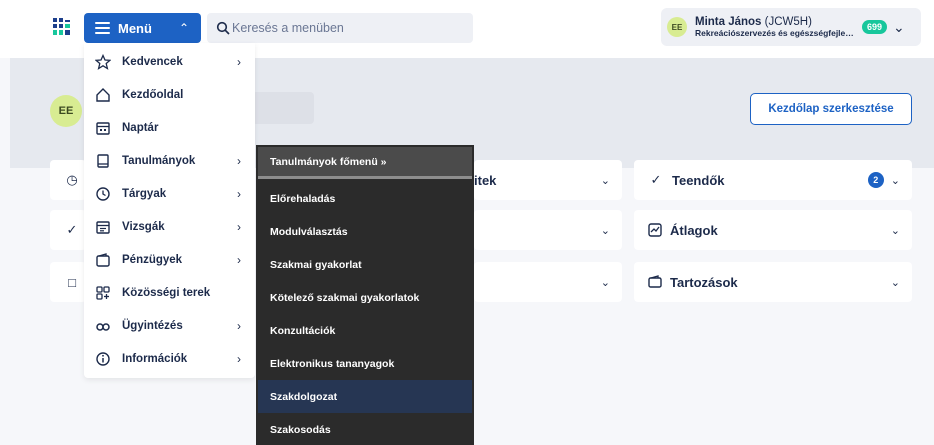 Image resolution: width=934 pixels, height=445 pixels. What do you see at coordinates (548, 230) in the screenshot?
I see `widget-middle-2: ⌄` at bounding box center [548, 230].